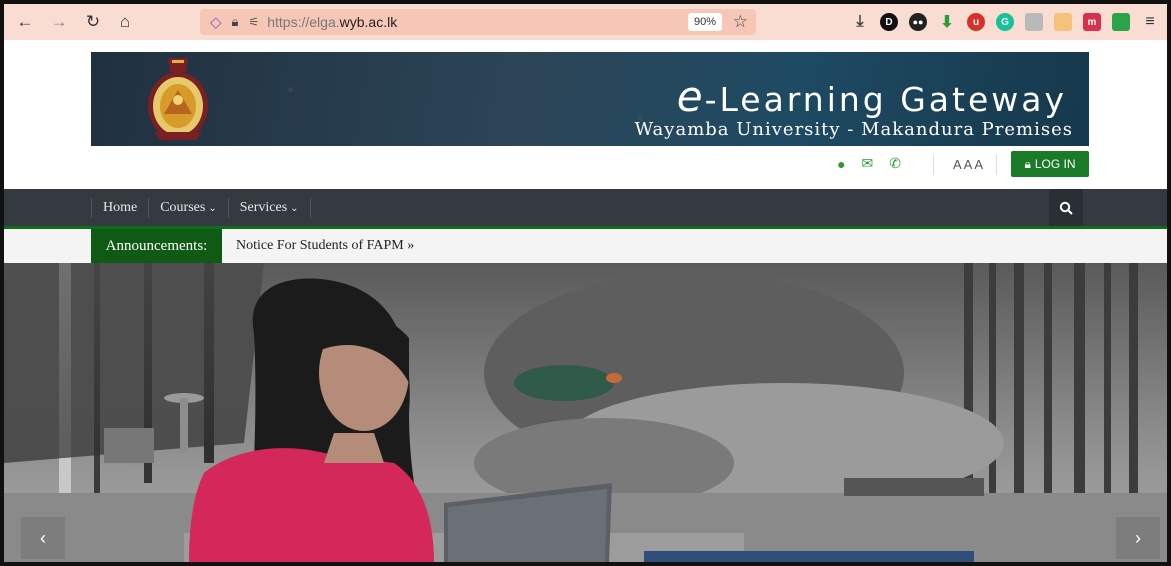 The image size is (1171, 566). What do you see at coordinates (889, 22) in the screenshot?
I see `ext-d-icon: D` at bounding box center [889, 22].